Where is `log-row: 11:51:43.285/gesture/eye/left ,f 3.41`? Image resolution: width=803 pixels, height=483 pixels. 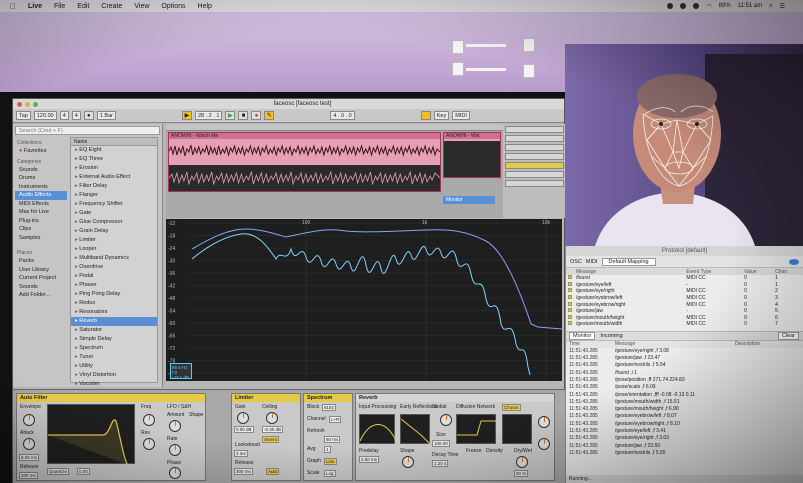
log-row: 11:51:43.285/gesture/eye/left ,f 3.41 is located at coordinates (684, 431).